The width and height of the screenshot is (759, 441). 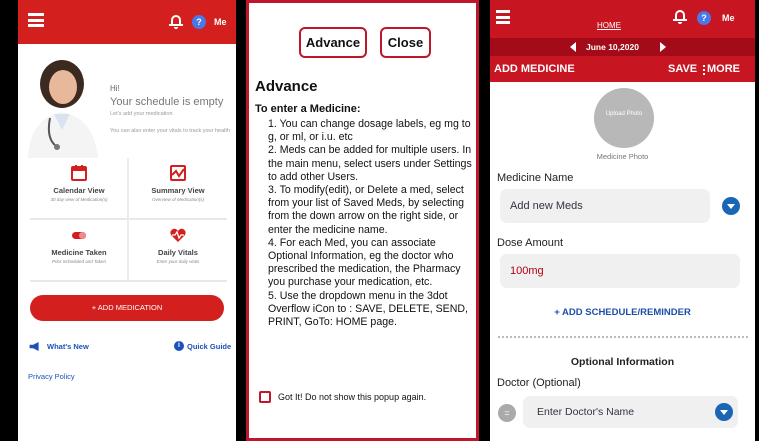 What do you see at coordinates (51, 376) in the screenshot?
I see `privacy-policy-link: Privacy Policy` at bounding box center [51, 376].